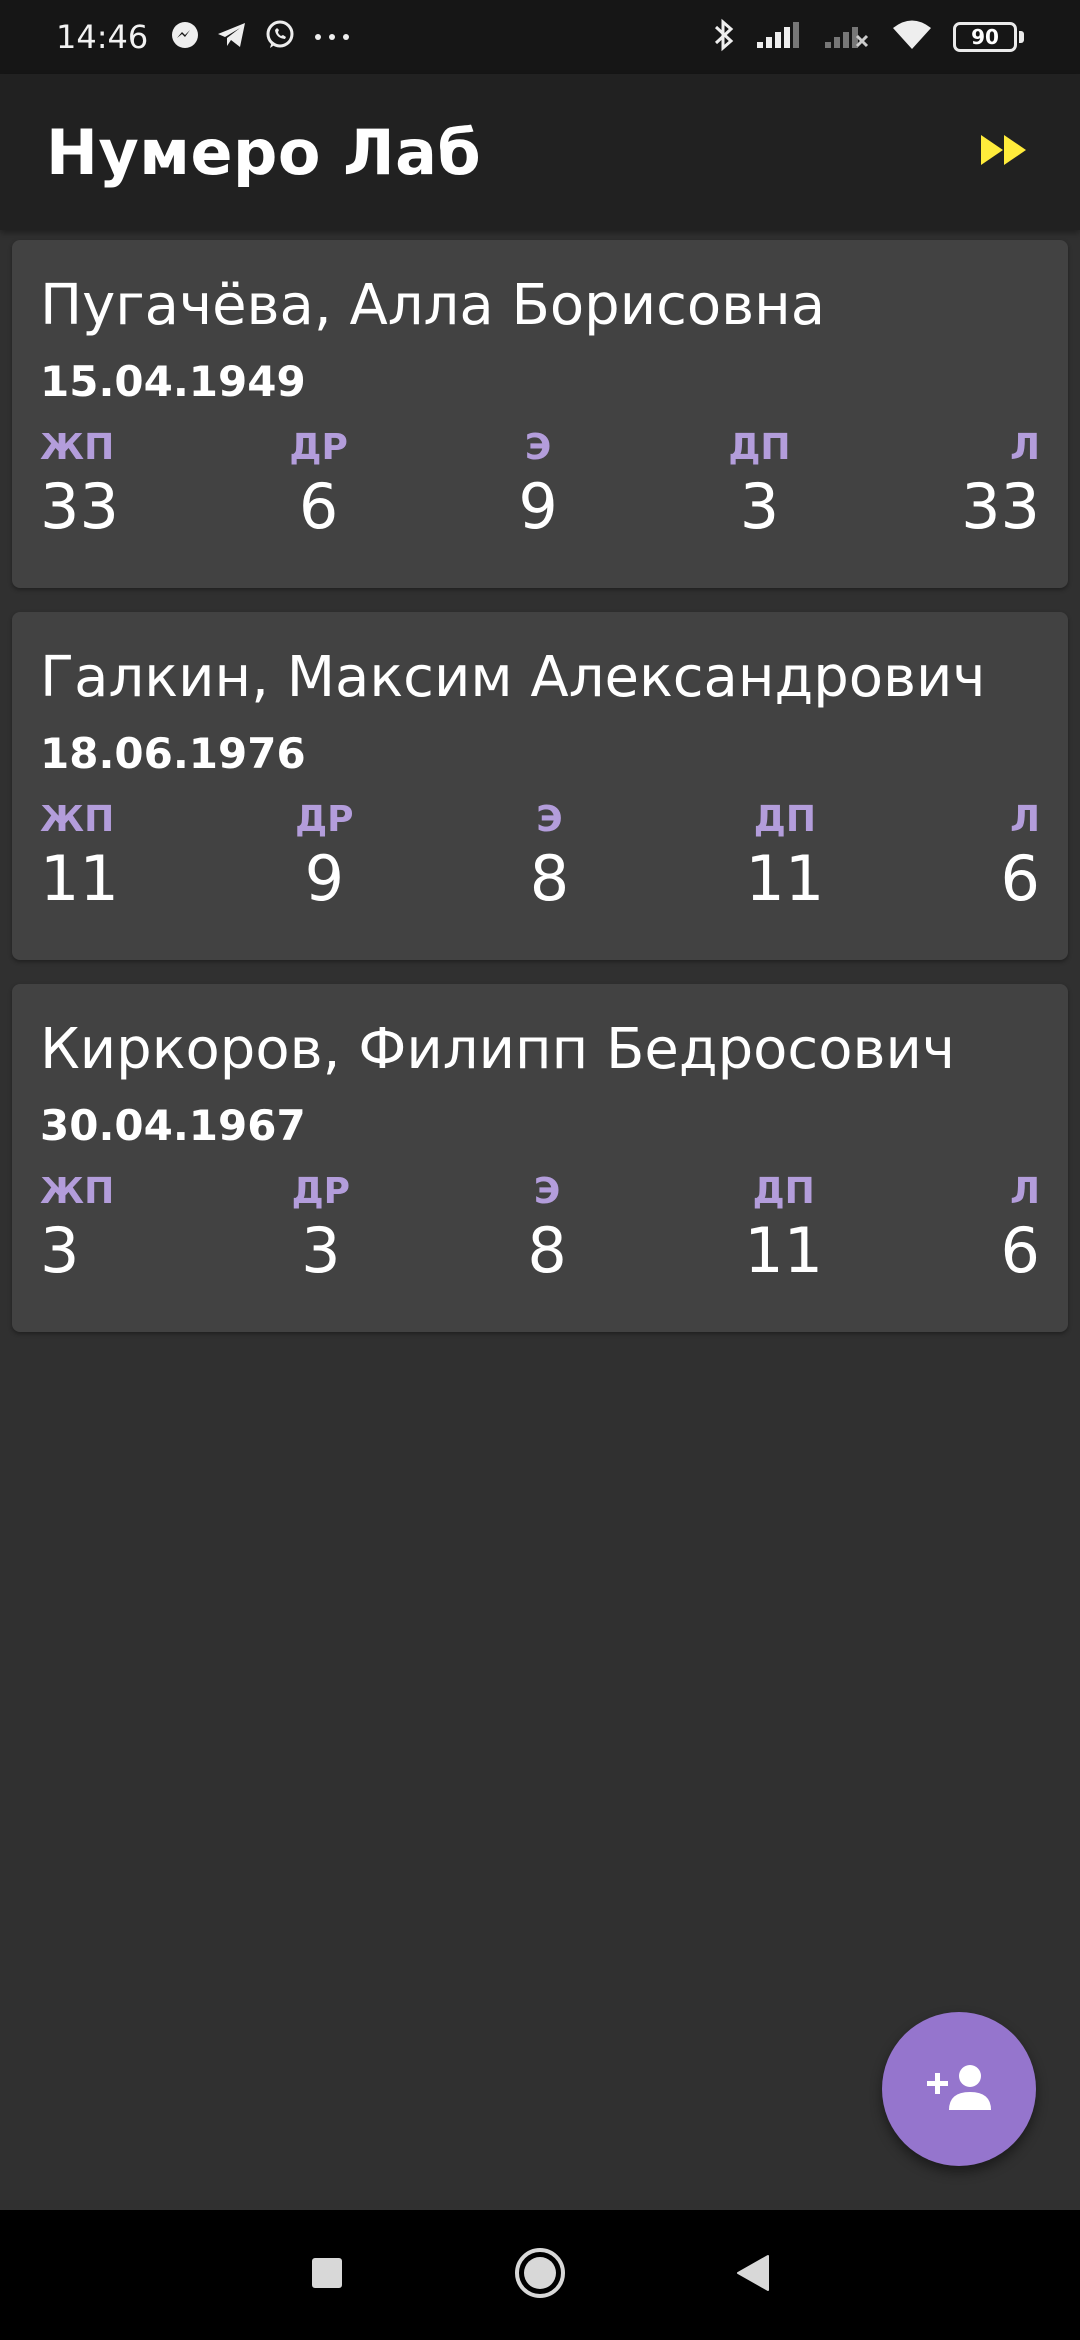 The image size is (1080, 2340). I want to click on metric-zhp: ЖП 3, so click(77, 1229).